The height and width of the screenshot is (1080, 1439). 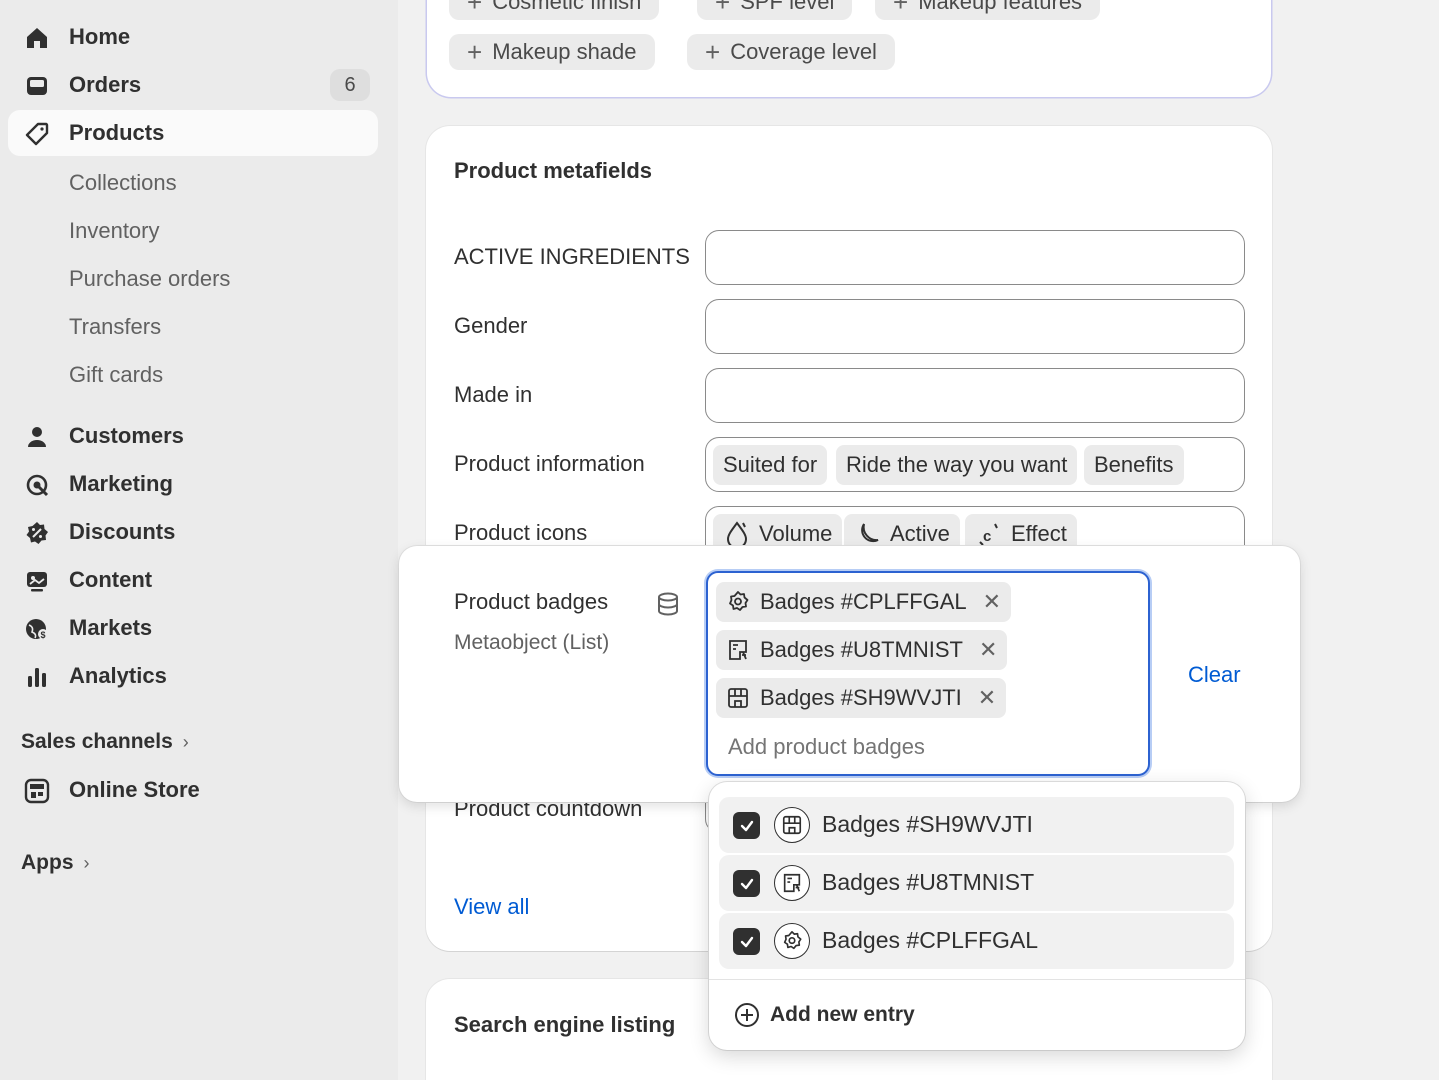 What do you see at coordinates (491, 325) in the screenshot?
I see `gender-label: Gender` at bounding box center [491, 325].